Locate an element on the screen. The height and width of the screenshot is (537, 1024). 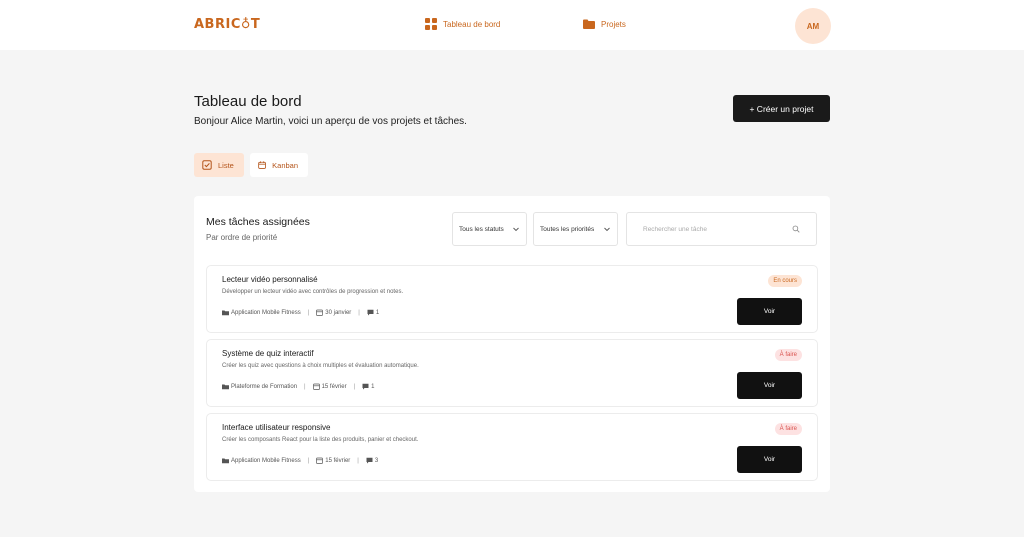
task-title: Lecteur vidéo personnalisé is located at coordinates (270, 279).